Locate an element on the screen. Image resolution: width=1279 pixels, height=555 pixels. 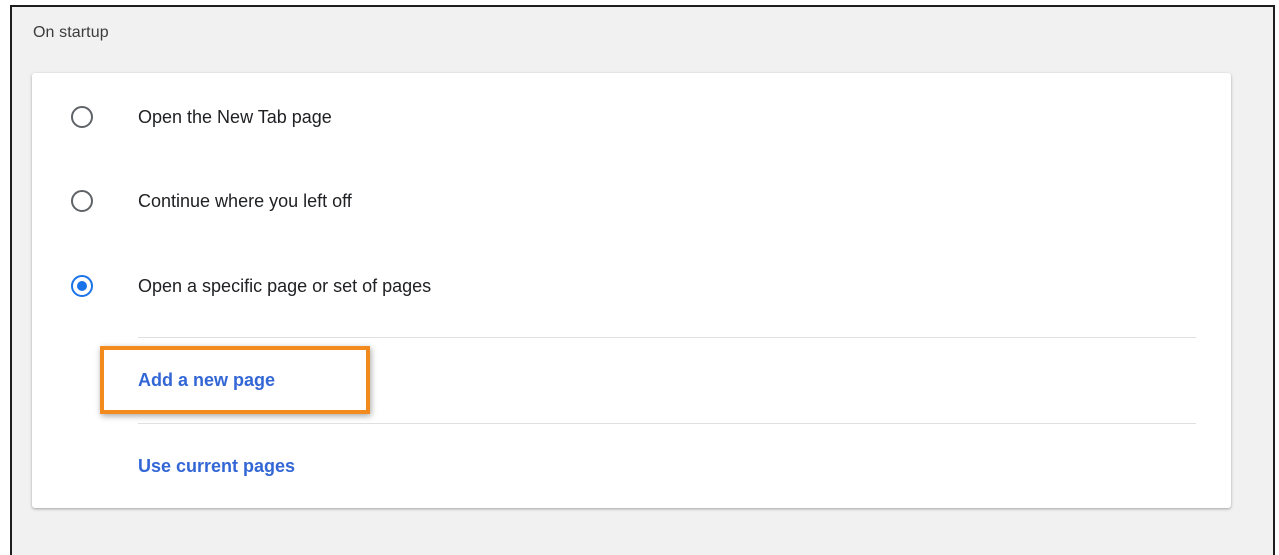
section-title: On startup is located at coordinates (71, 32).